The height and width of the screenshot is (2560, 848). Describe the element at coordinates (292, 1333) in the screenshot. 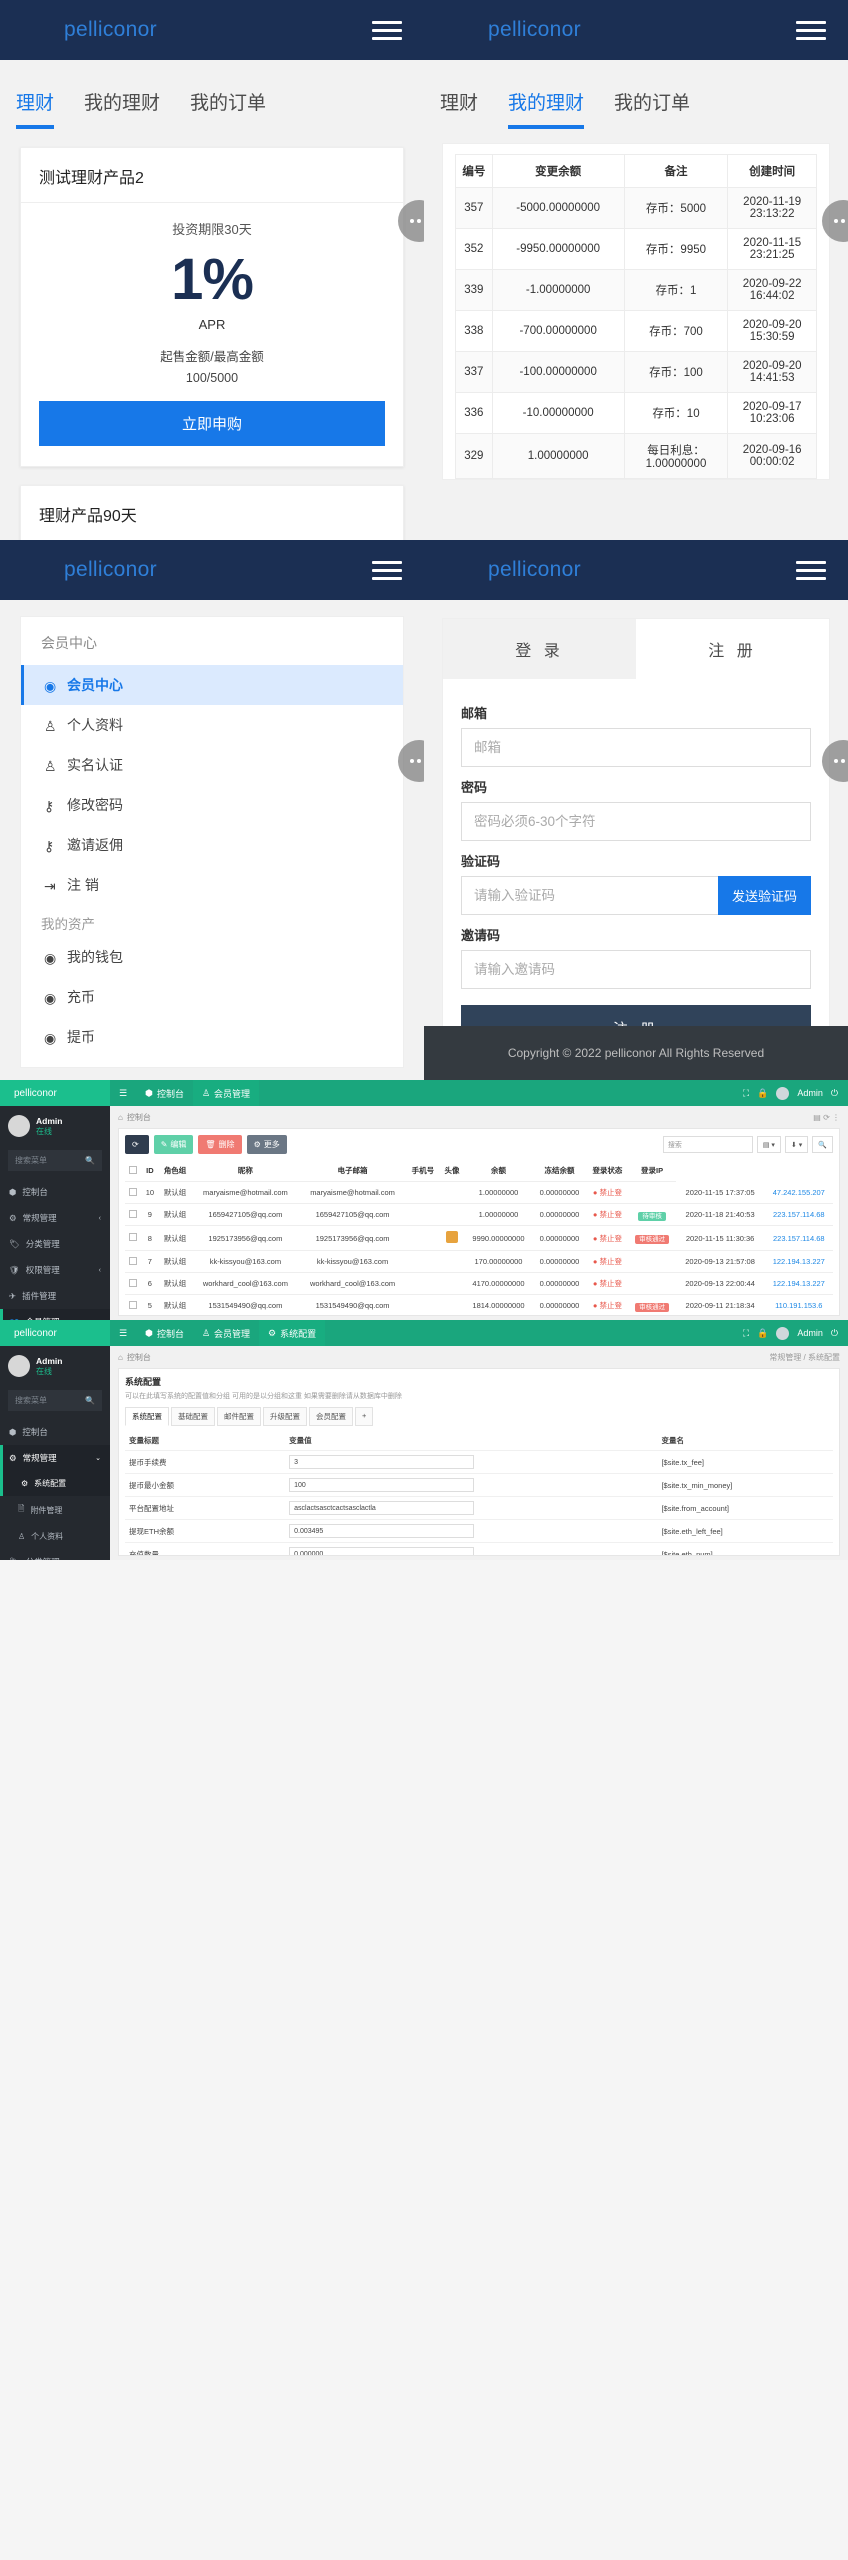

I see `topnav-系统配置: ⚙ 系统配置` at that location.